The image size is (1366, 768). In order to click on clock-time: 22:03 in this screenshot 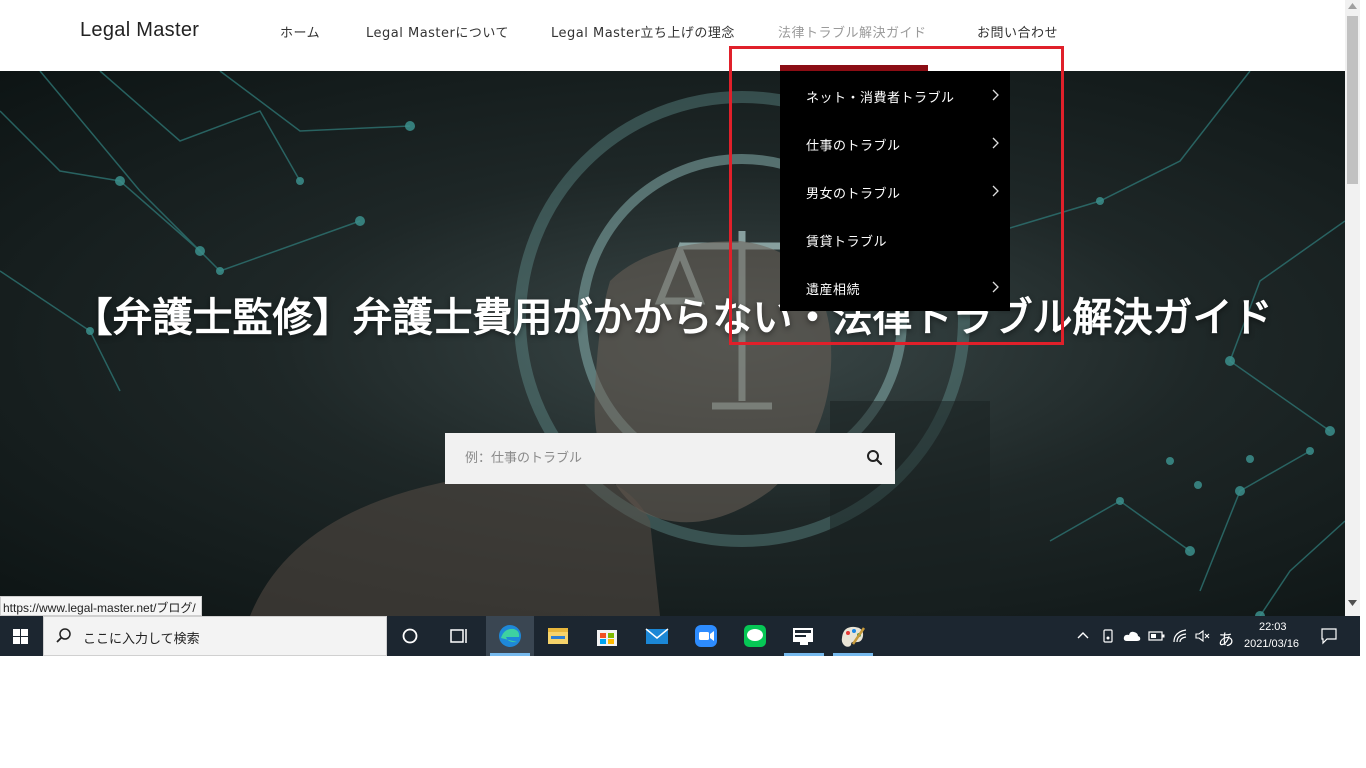, I will do `click(1273, 627)`.